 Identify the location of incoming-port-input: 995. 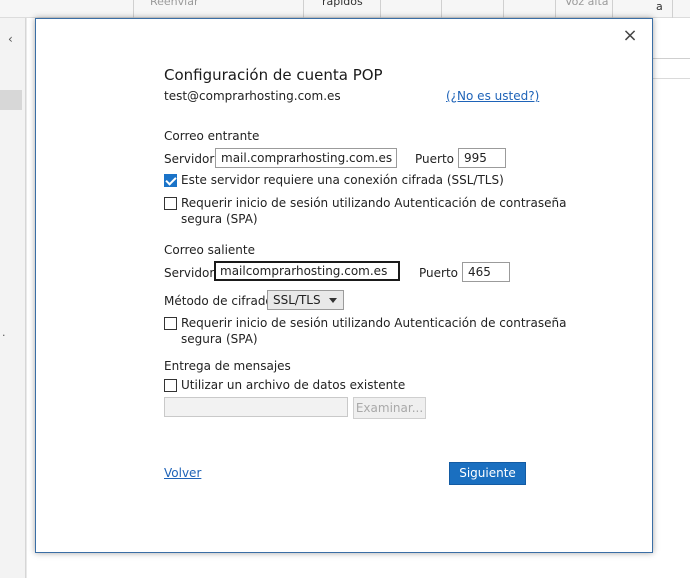
(482, 158).